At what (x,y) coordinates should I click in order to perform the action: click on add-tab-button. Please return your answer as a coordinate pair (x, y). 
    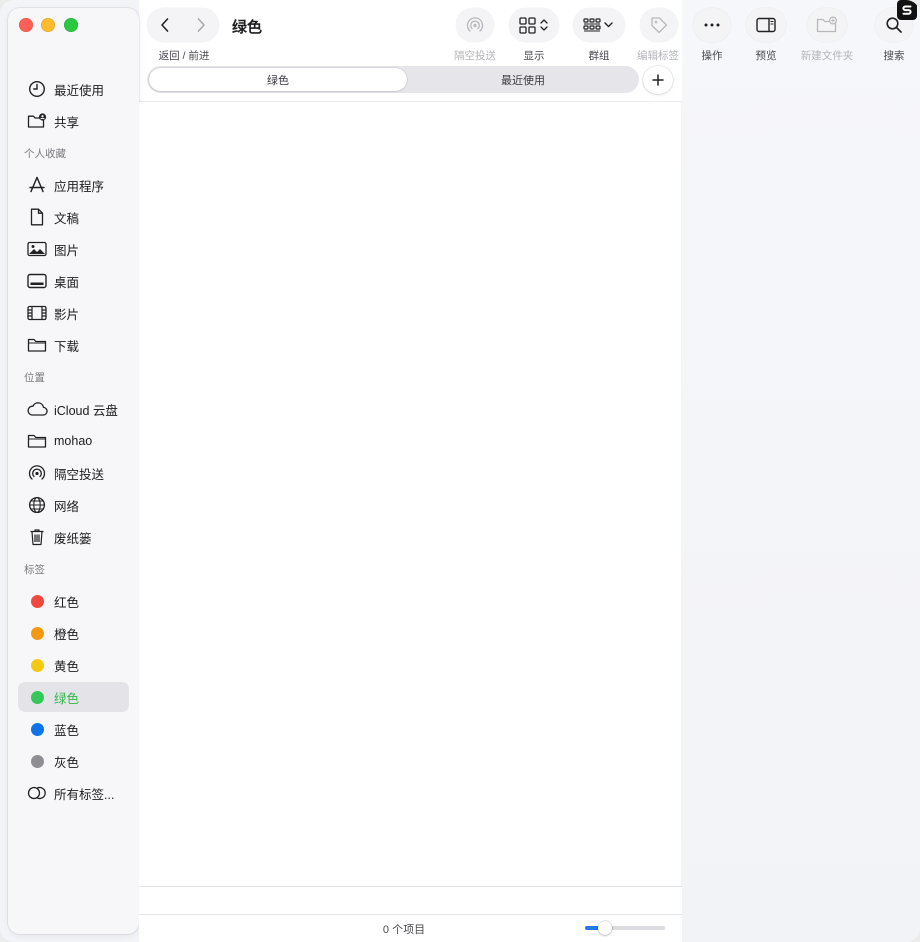
    Looking at the image, I should click on (658, 80).